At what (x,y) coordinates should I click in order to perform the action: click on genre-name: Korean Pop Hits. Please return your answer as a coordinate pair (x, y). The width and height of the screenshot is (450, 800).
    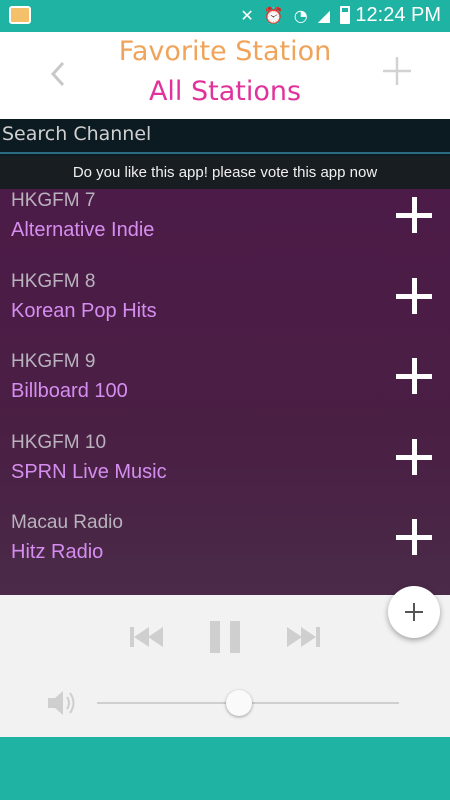
    Looking at the image, I should click on (84, 311).